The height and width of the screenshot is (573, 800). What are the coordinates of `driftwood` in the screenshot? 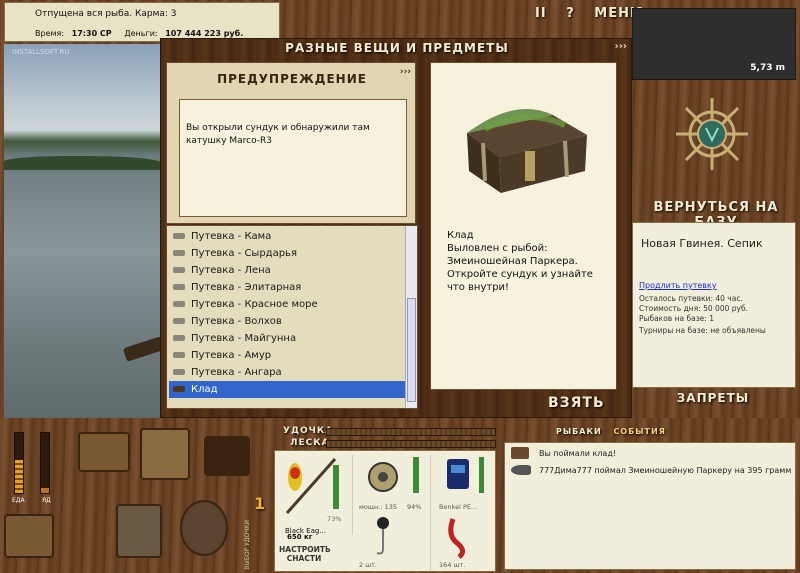 It's located at (142, 349).